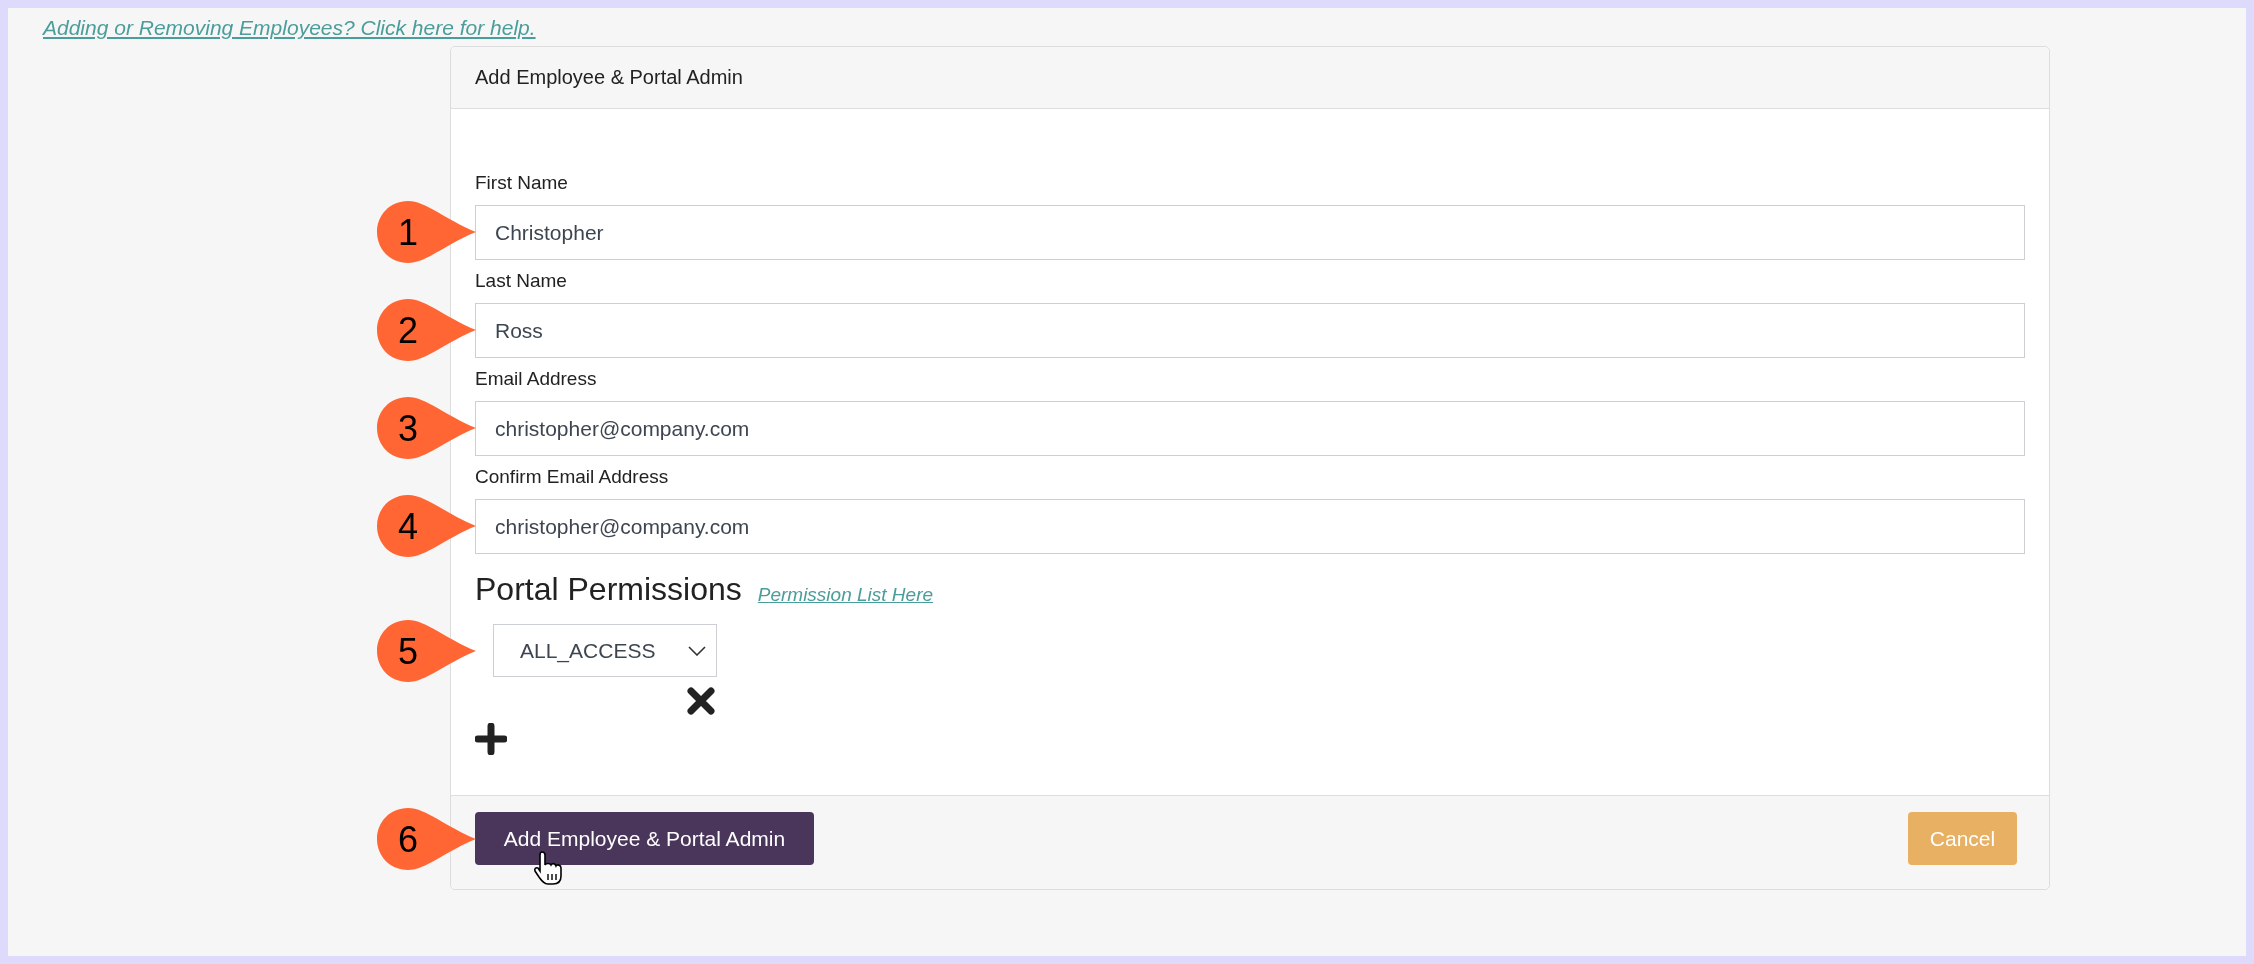 The width and height of the screenshot is (2254, 964). What do you see at coordinates (1250, 330) in the screenshot?
I see `input-field: Ross` at bounding box center [1250, 330].